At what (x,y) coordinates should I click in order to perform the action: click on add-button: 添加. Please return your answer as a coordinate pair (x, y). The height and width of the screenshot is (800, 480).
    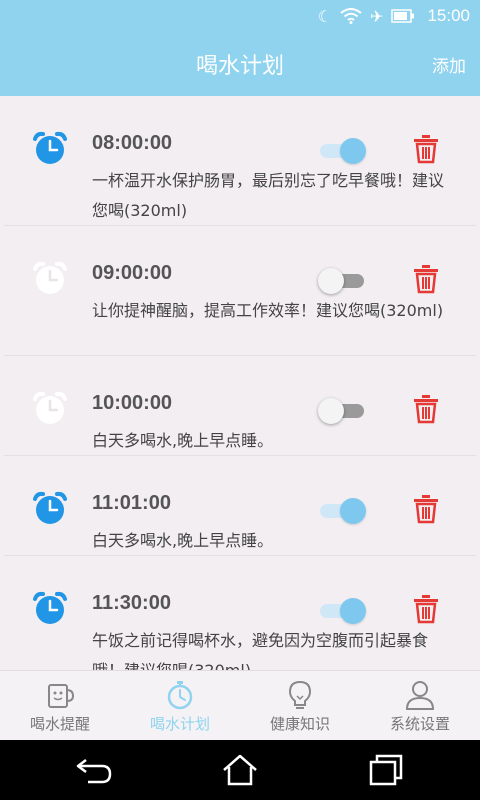
    Looking at the image, I should click on (449, 64).